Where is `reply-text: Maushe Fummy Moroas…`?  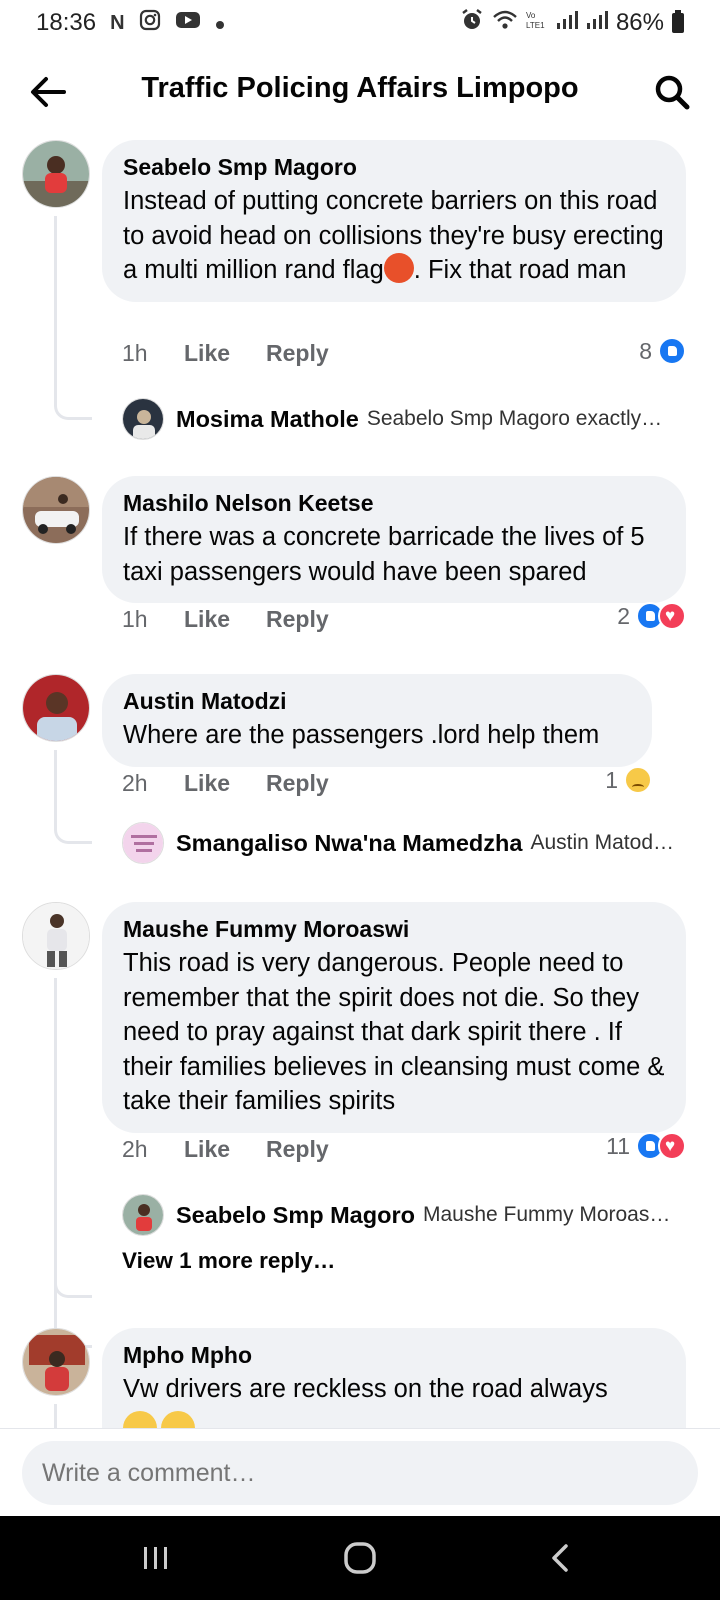 reply-text: Maushe Fummy Moroas… is located at coordinates (546, 1214).